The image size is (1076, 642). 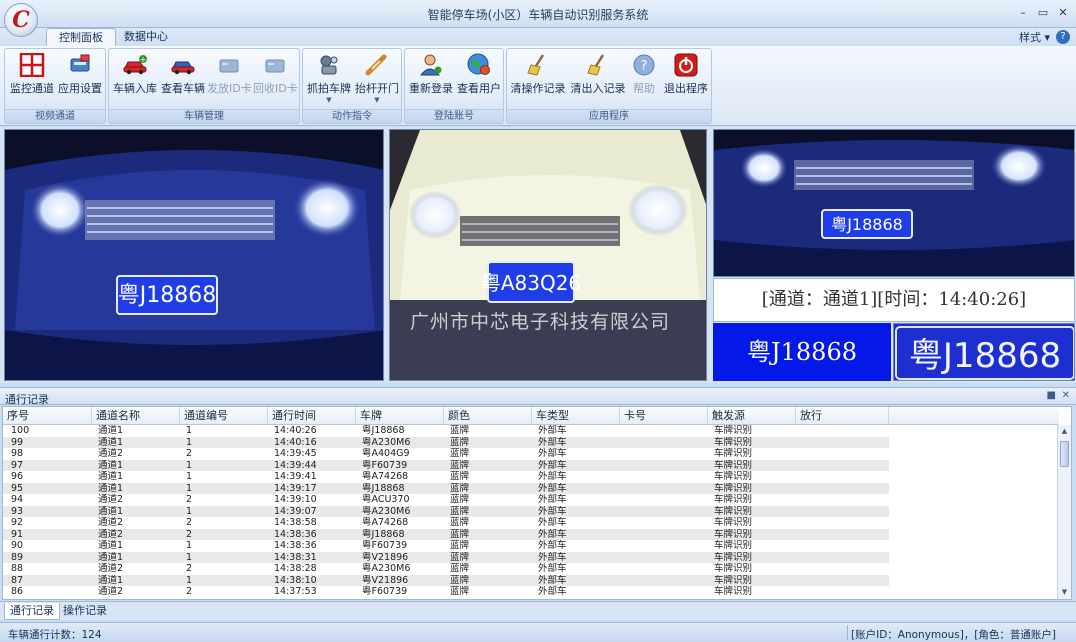 What do you see at coordinates (275, 77) in the screenshot?
I see `recycle-id-card-button: 回收ID卡` at bounding box center [275, 77].